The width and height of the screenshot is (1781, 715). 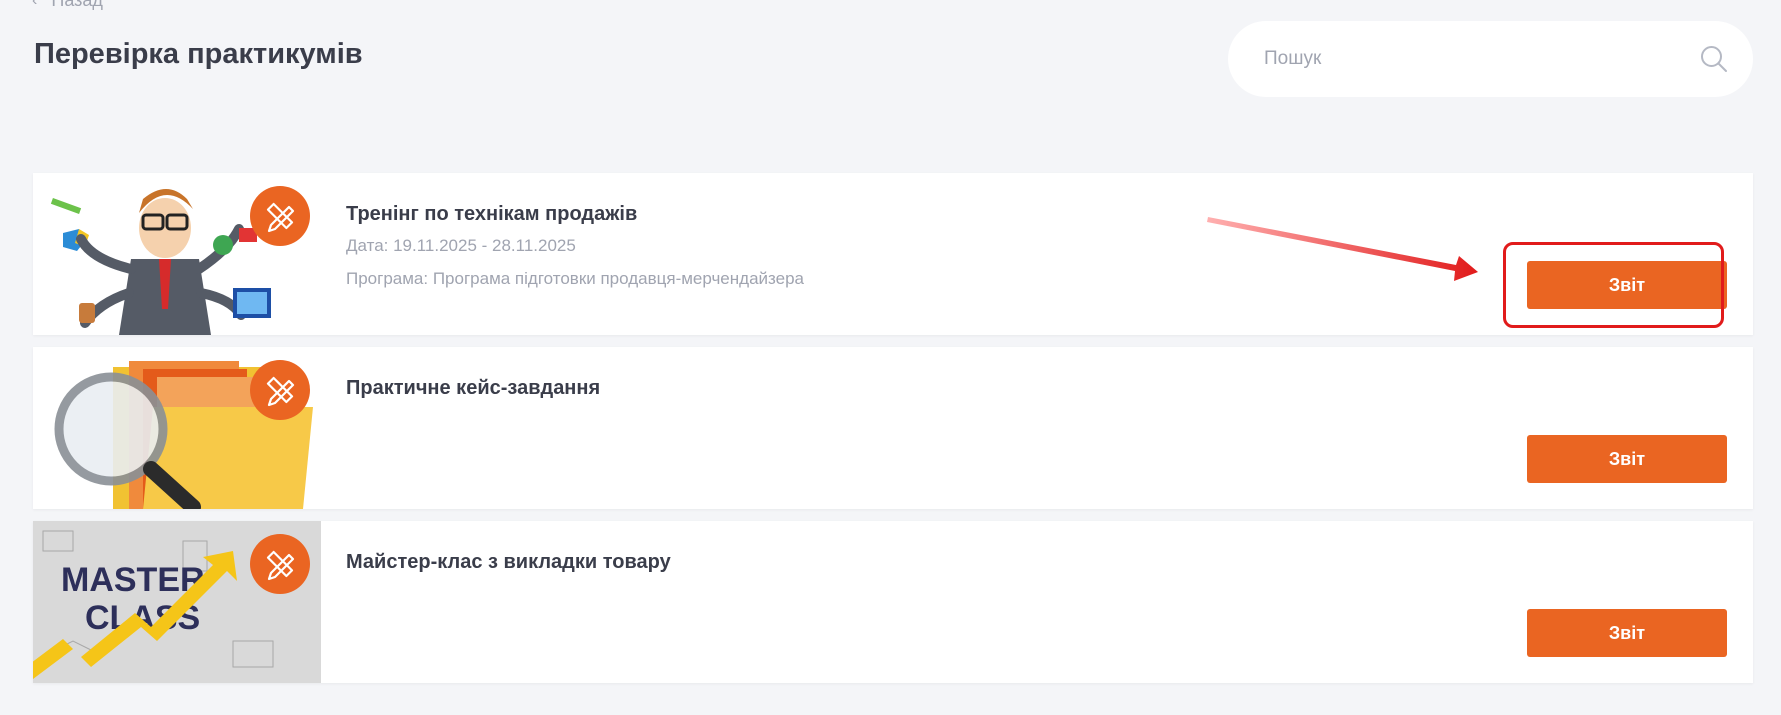 I want to click on card-image-master-class: MASTER CLASS, so click(x=177, y=602).